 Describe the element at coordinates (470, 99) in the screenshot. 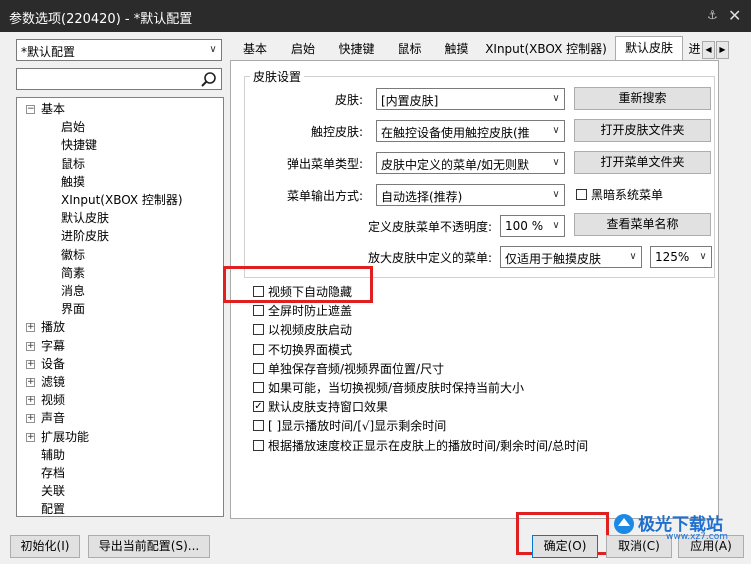

I see `skin-select: [内置皮肤] ∨` at that location.